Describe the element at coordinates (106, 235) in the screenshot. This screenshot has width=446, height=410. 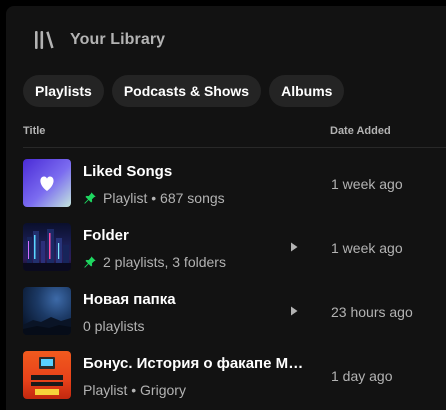
I see `item-title: Folder` at that location.